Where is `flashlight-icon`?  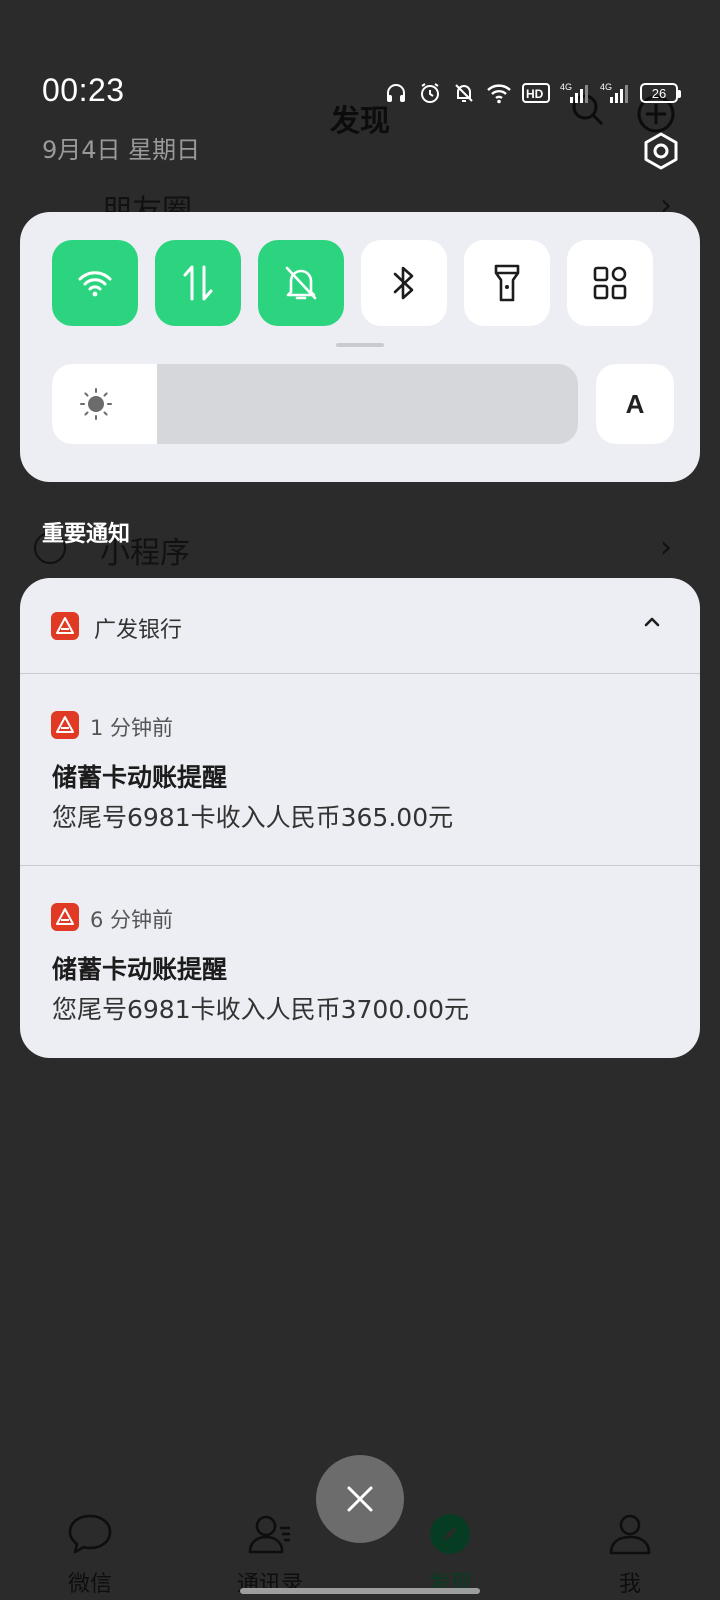 flashlight-icon is located at coordinates (507, 283).